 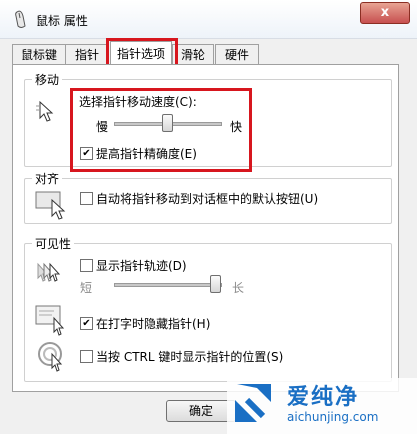 What do you see at coordinates (20, 19) in the screenshot?
I see `mouse-icon` at bounding box center [20, 19].